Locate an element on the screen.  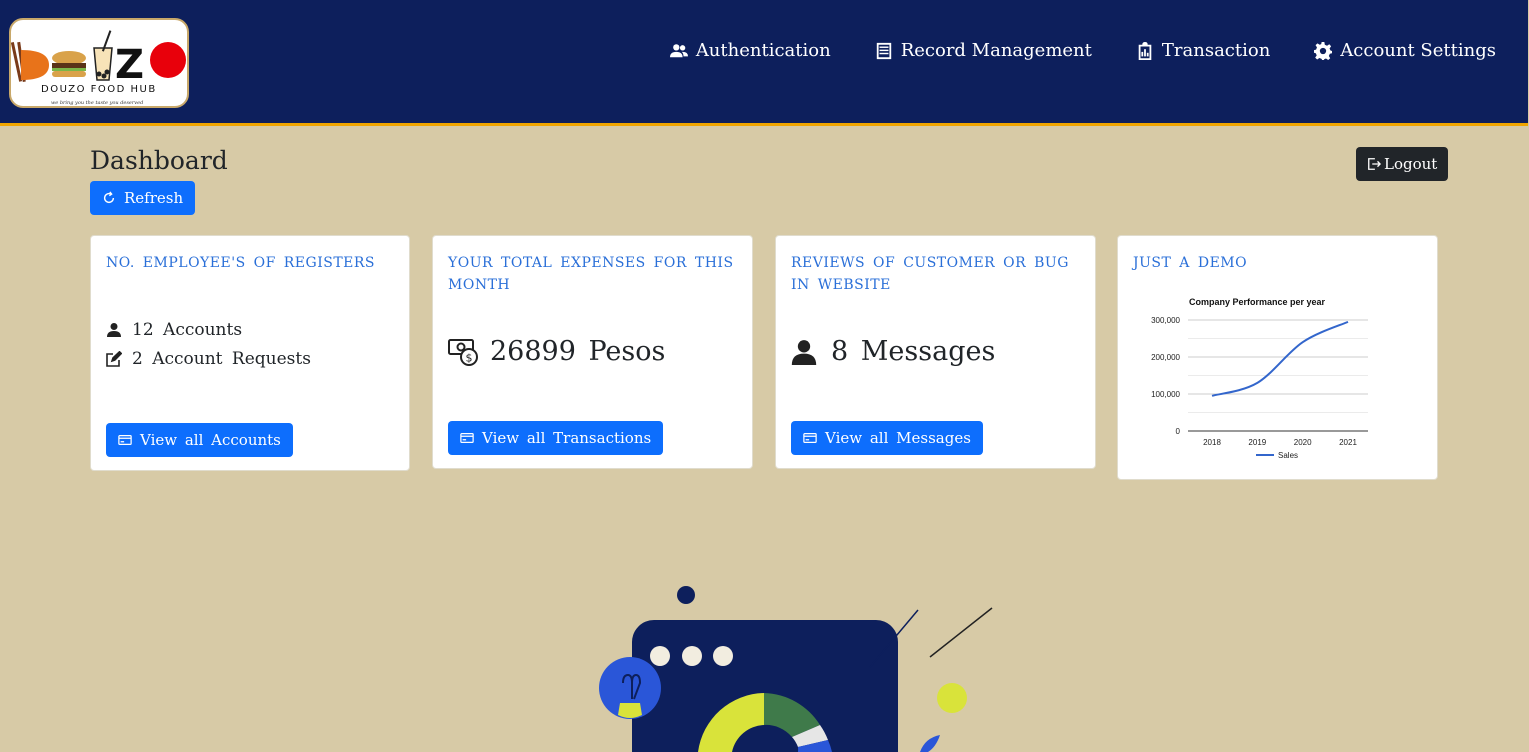
users-icon is located at coordinates (678, 50).